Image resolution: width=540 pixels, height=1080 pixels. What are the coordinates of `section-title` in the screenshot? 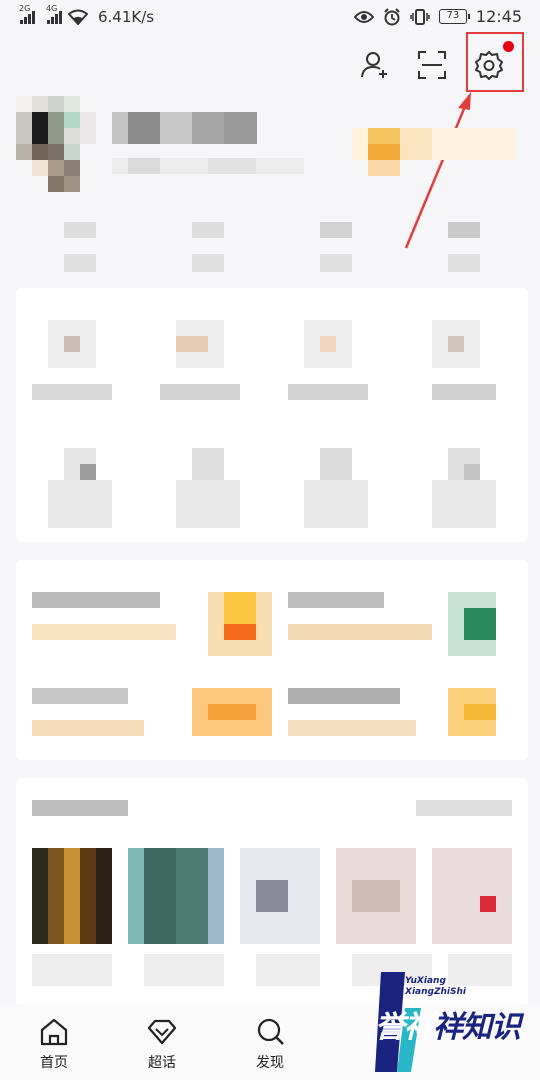 It's located at (80, 808).